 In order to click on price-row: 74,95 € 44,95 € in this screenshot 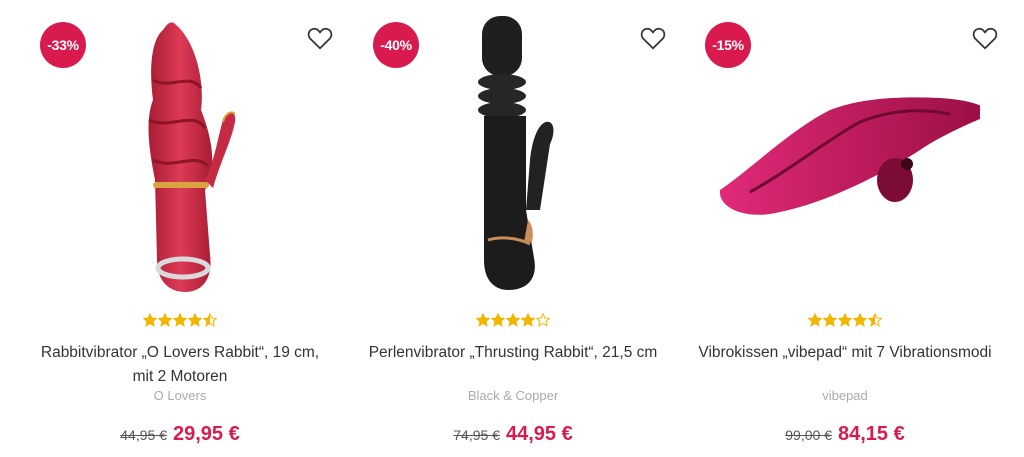, I will do `click(513, 434)`.